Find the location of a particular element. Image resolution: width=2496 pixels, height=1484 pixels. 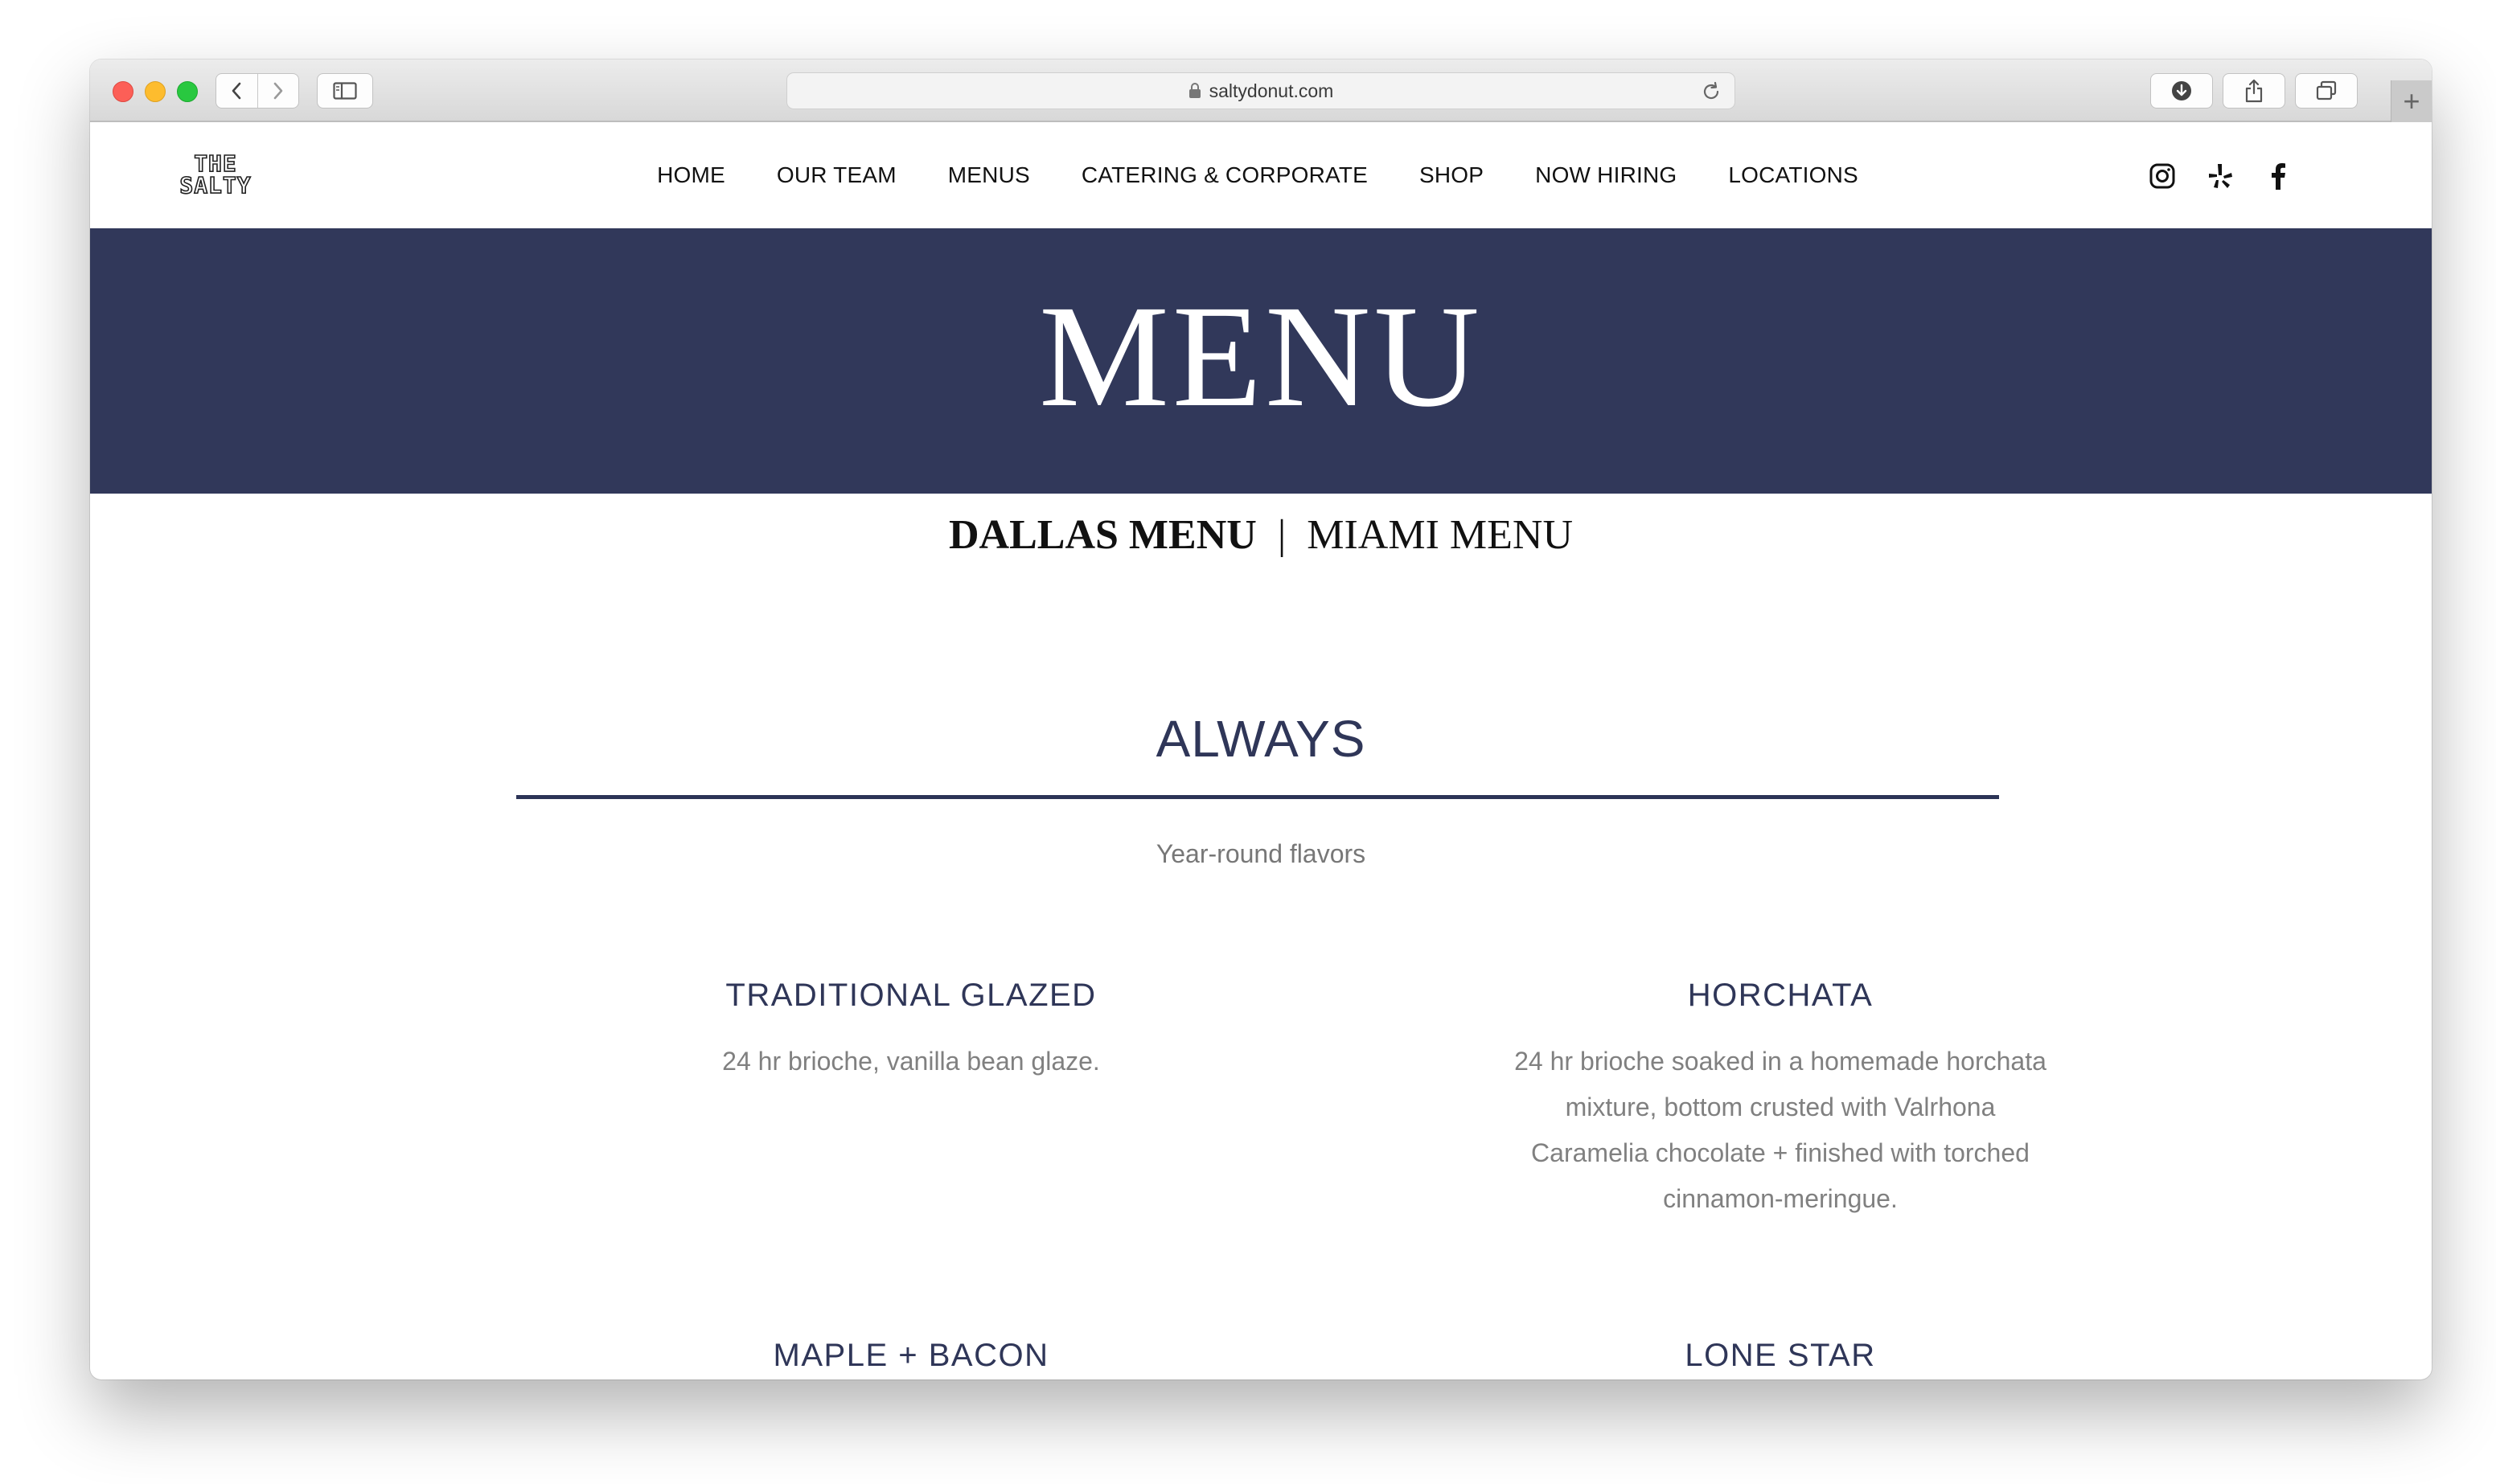

share-icon is located at coordinates (2254, 91).